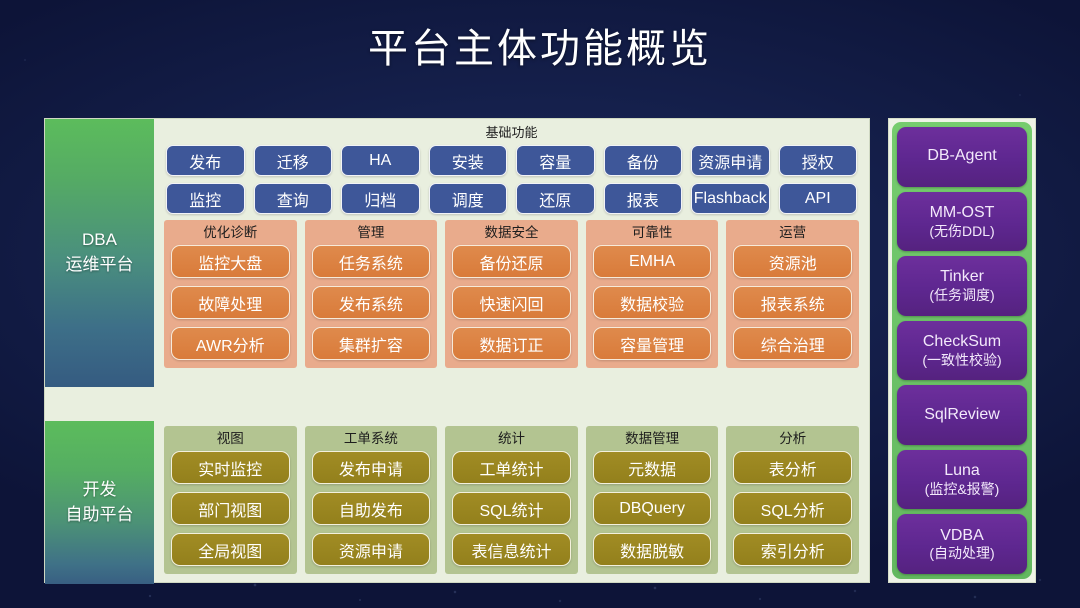 This screenshot has height=608, width=1080. I want to click on basic-function-button: Flashback, so click(730, 198).